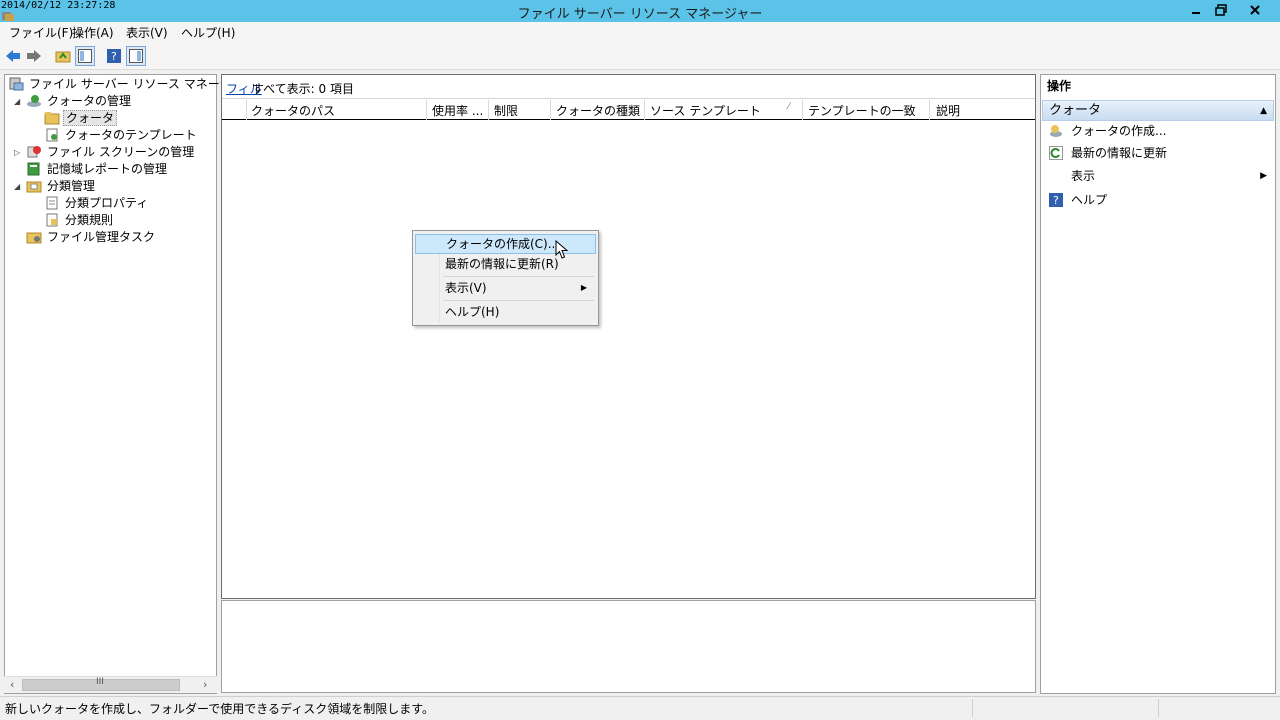 The height and width of the screenshot is (720, 1280). I want to click on file-task-icon, so click(34, 238).